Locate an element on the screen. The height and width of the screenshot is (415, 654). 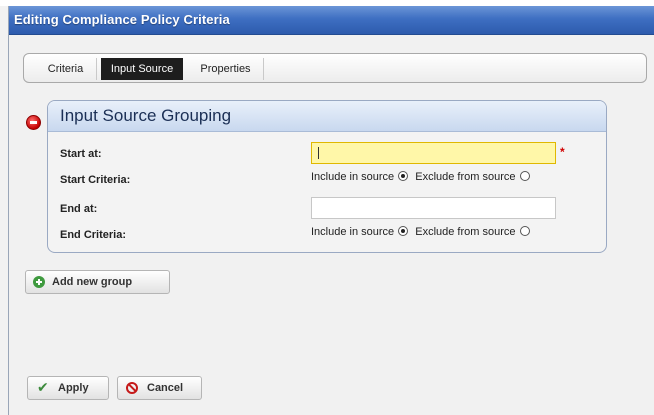
start-criteria-radio-group: Include in source Exclude from source is located at coordinates (422, 177).